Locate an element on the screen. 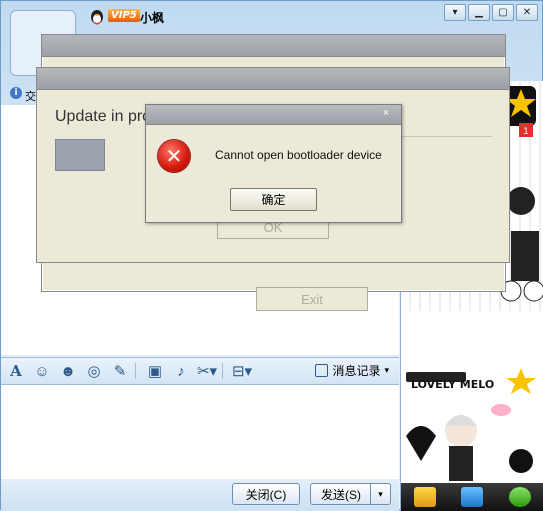 This screenshot has height=511, width=543. vip-badge: VIP5 is located at coordinates (124, 15).